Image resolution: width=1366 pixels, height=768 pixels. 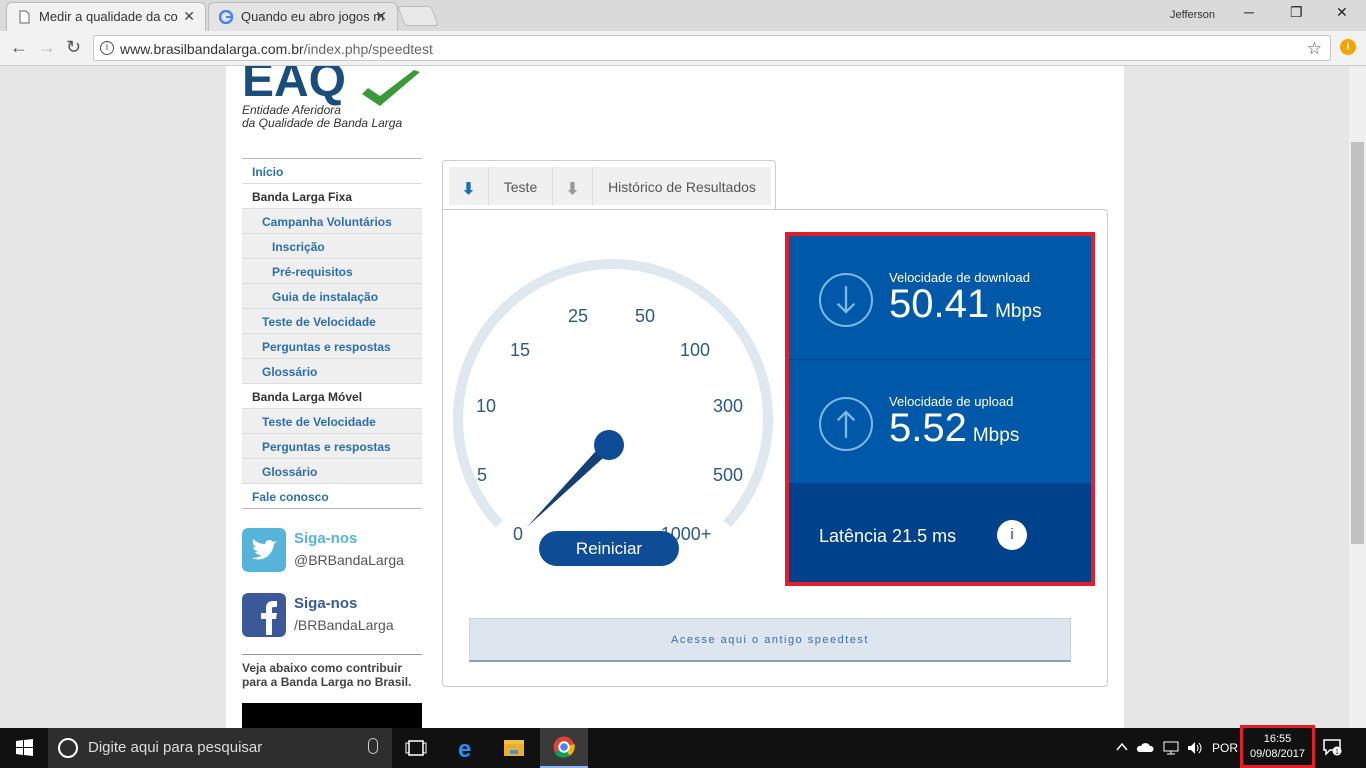 I want to click on bookmark-star-icon: ☆, so click(x=1314, y=49).